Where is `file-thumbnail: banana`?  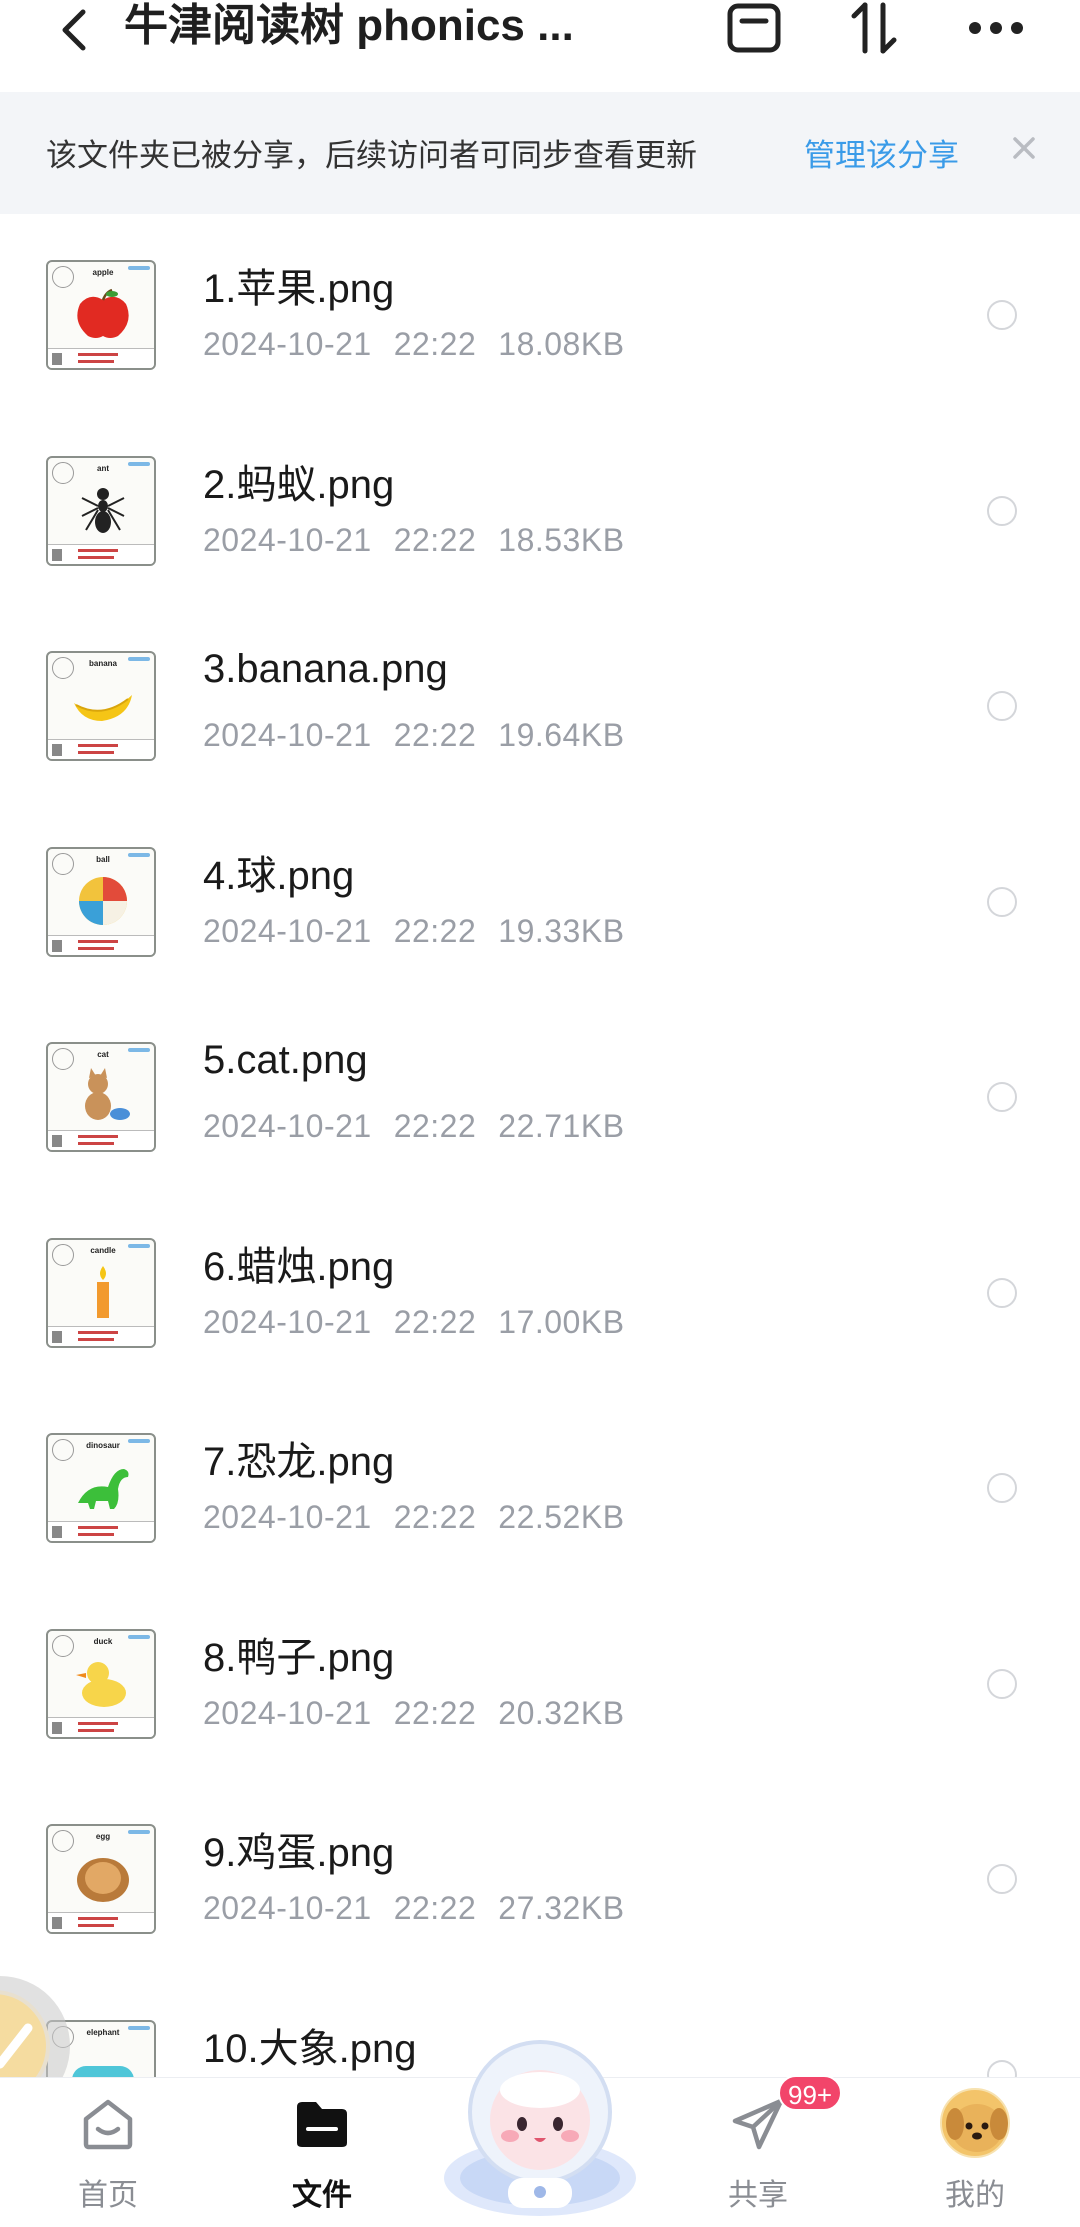 file-thumbnail: banana is located at coordinates (101, 706).